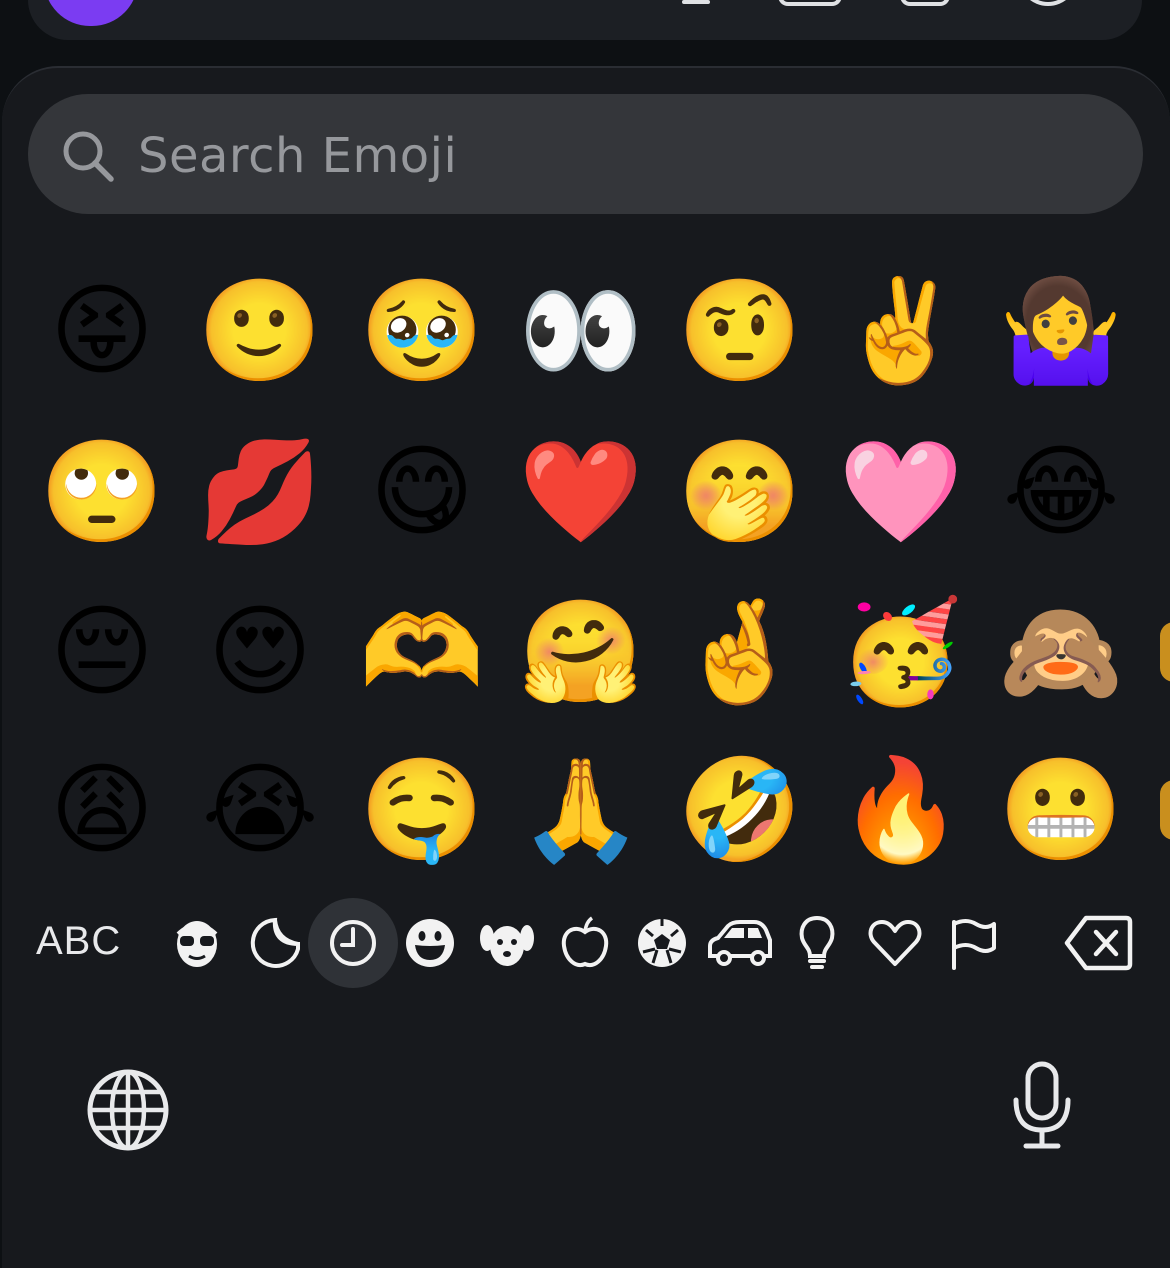  Describe the element at coordinates (353, 943) in the screenshot. I see `recents-icon` at that location.